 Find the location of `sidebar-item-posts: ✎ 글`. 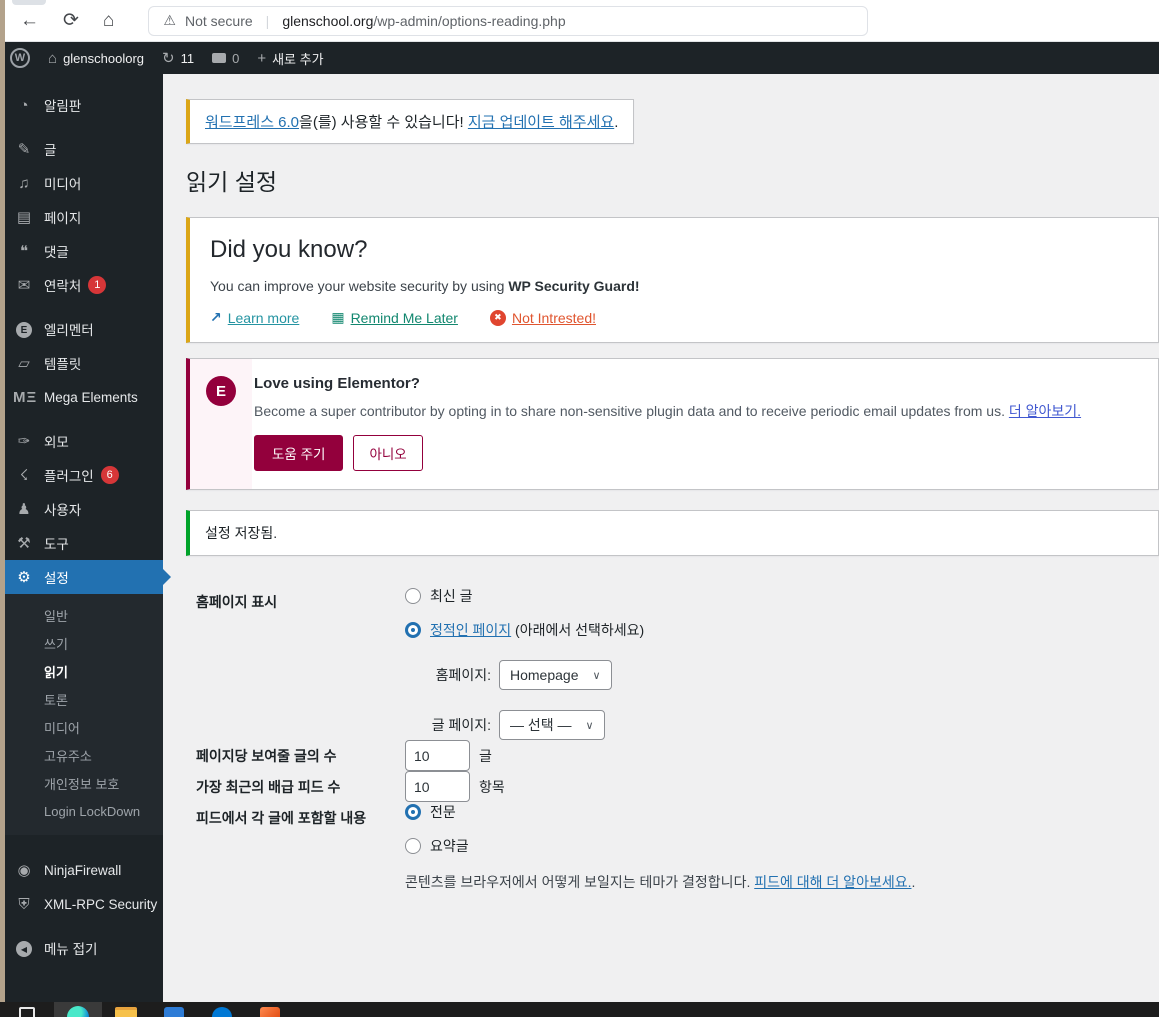

sidebar-item-posts: ✎ 글 is located at coordinates (81, 149).